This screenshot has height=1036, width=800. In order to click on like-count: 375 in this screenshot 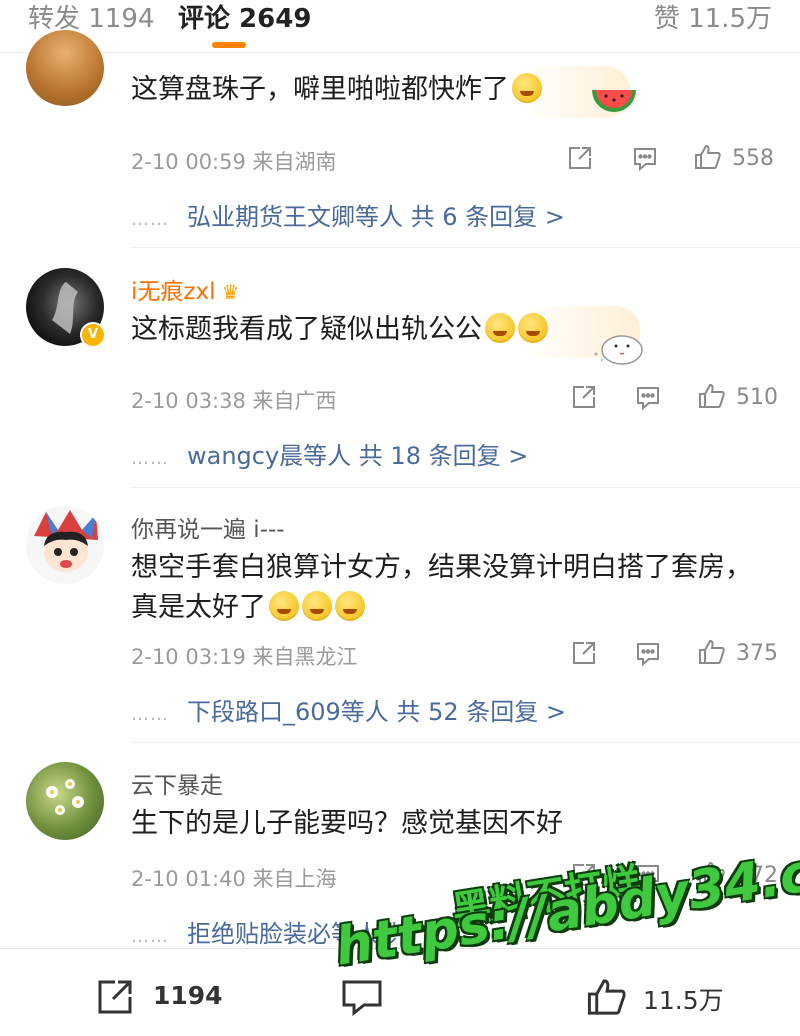, I will do `click(757, 653)`.